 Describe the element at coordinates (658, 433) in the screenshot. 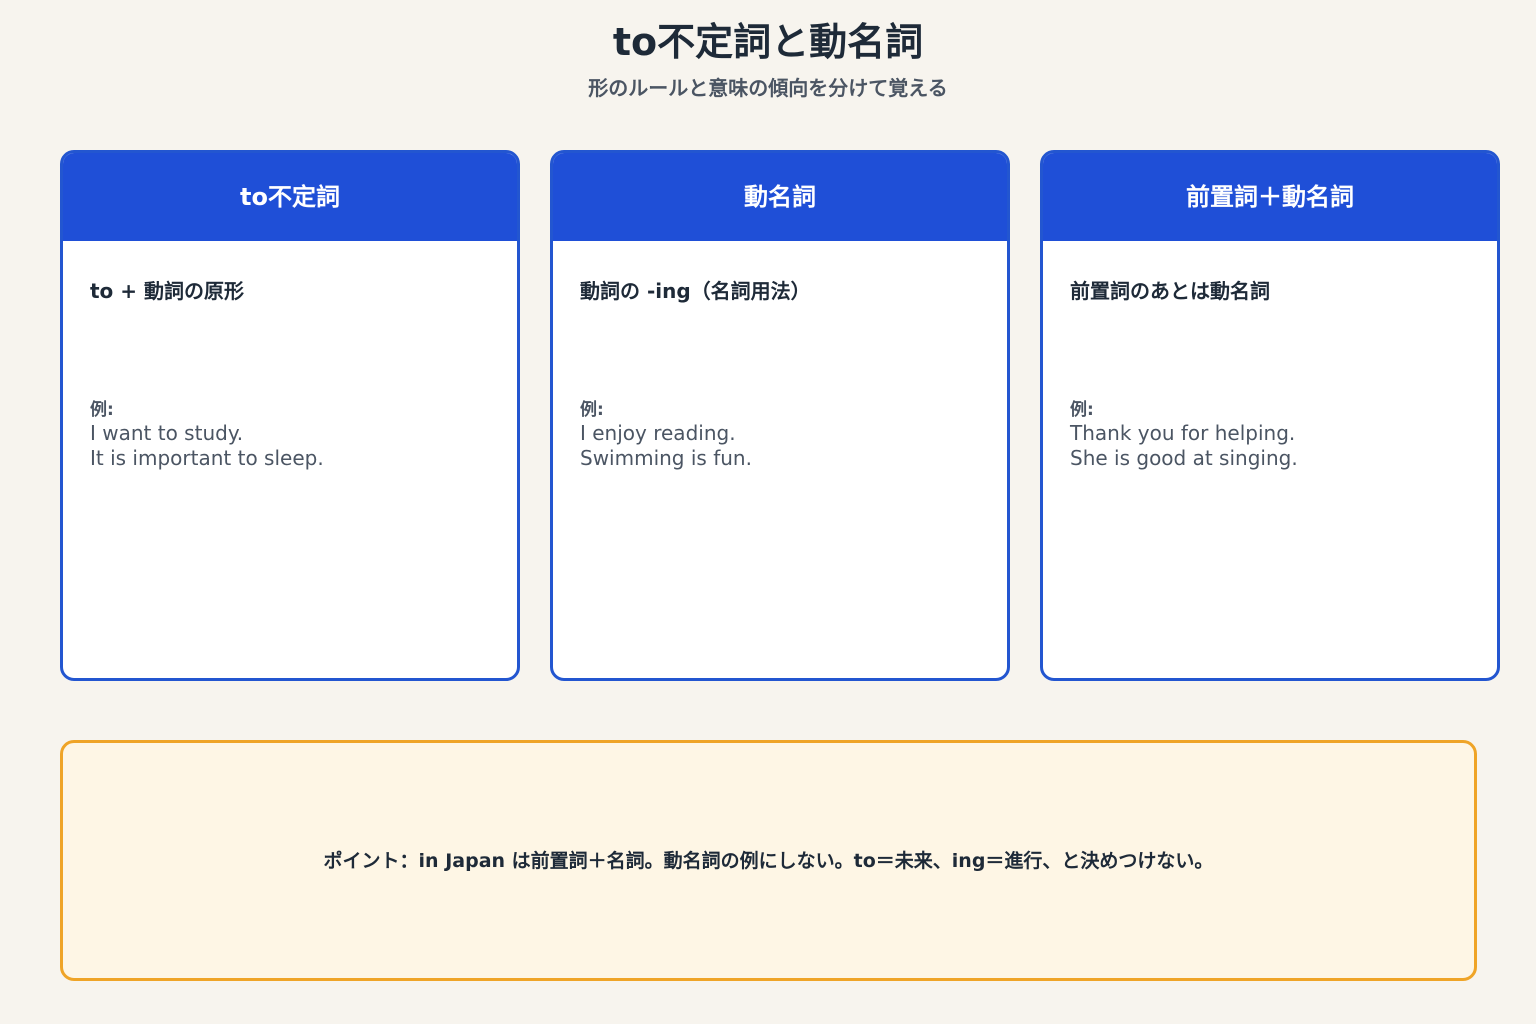

I see `example-sentence: I enjoy reading.` at that location.